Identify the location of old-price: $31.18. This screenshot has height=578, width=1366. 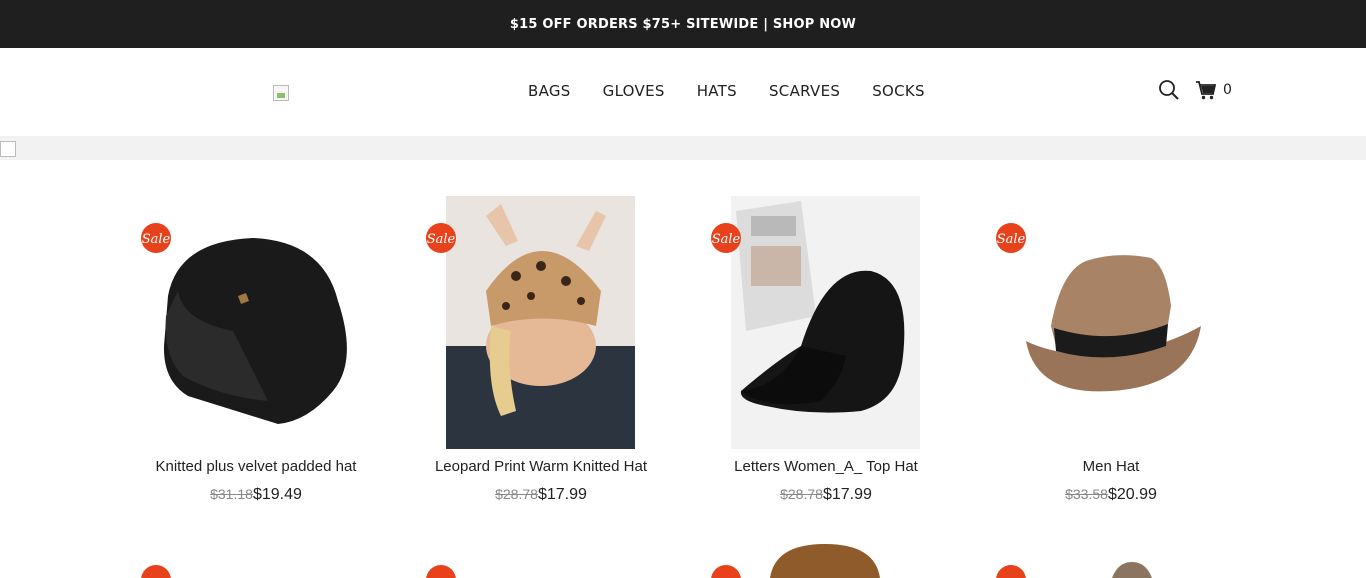
(231, 494).